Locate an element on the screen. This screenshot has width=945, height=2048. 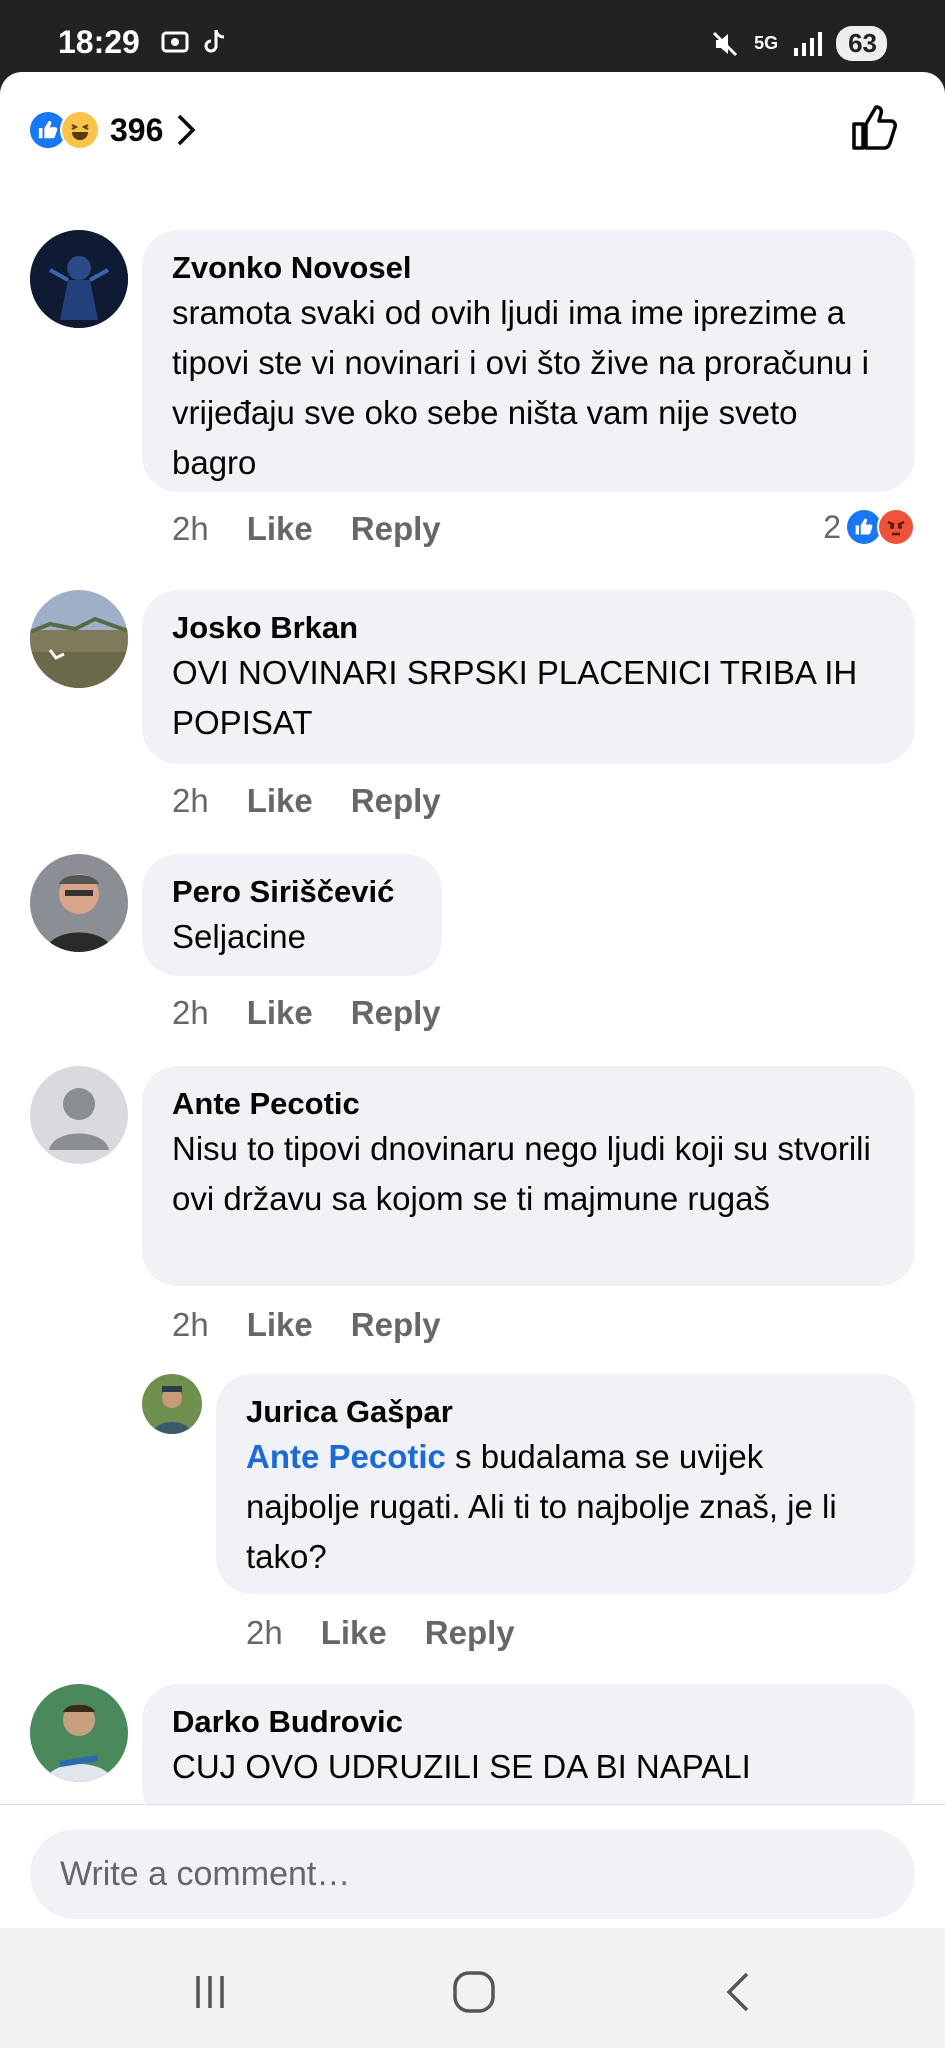
comment-author: Jurica Gašpar is located at coordinates (565, 1412).